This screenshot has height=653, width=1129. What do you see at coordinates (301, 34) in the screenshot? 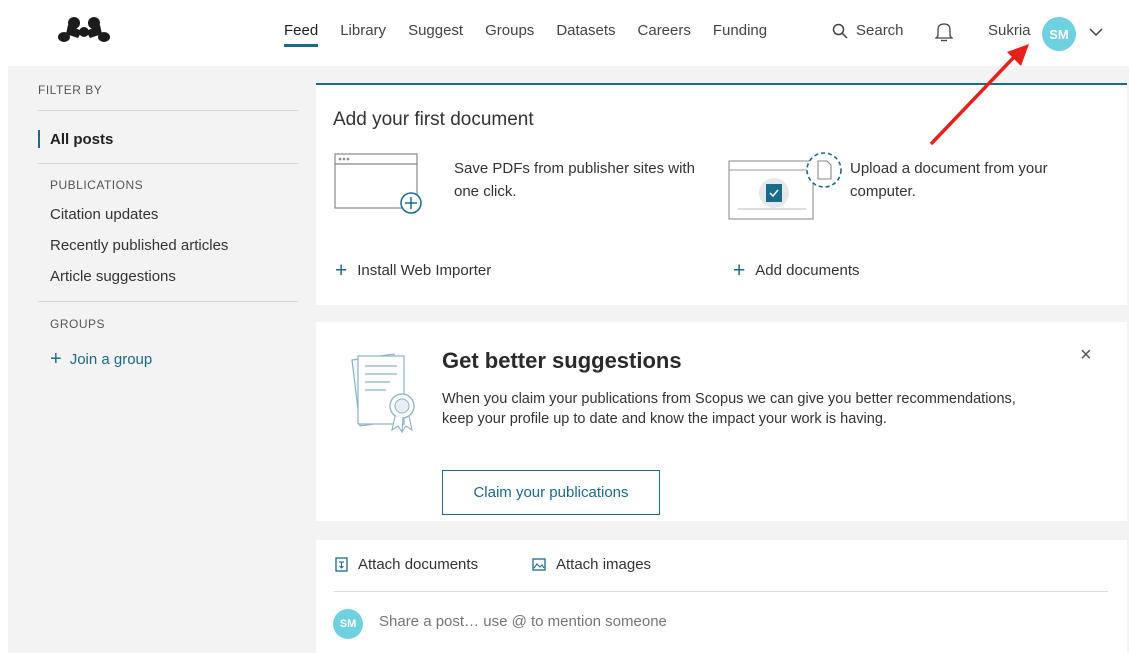
I see `nav-feed: Feed` at bounding box center [301, 34].